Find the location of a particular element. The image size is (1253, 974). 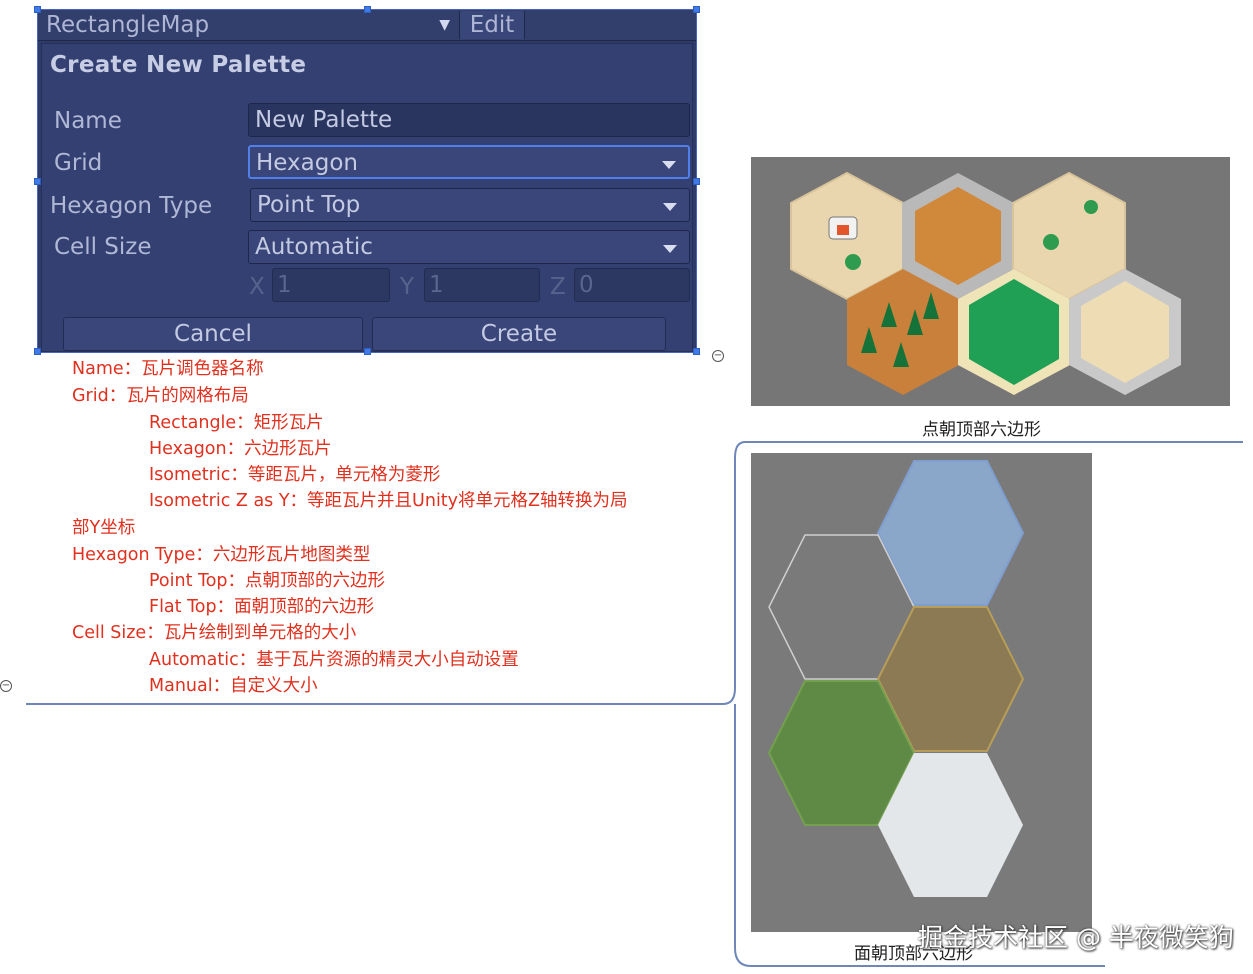

point-top-hexagon-image is located at coordinates (990, 281).